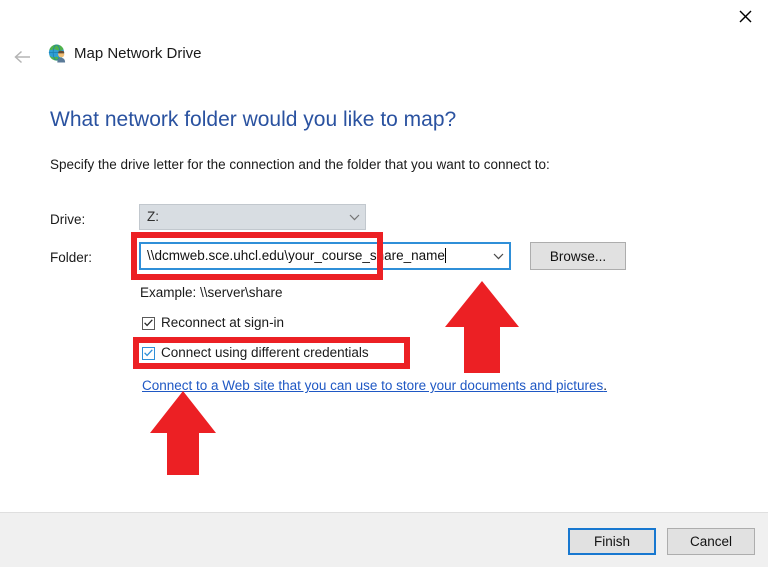  Describe the element at coordinates (211, 292) in the screenshot. I see `example-hint: Example: \\server\share` at that location.